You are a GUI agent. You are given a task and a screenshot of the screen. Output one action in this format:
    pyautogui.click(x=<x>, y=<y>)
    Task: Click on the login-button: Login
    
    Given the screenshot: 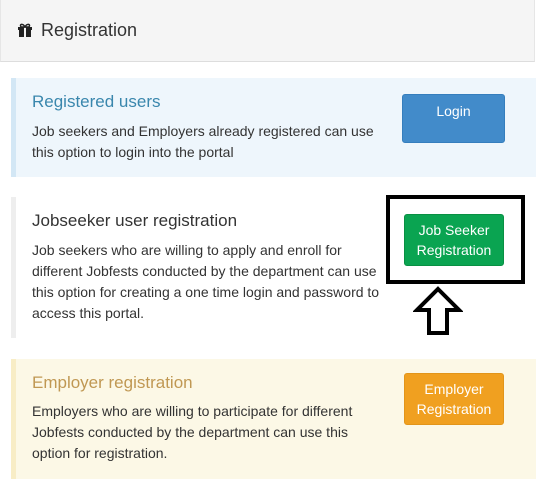 What is the action you would take?
    pyautogui.click(x=453, y=118)
    